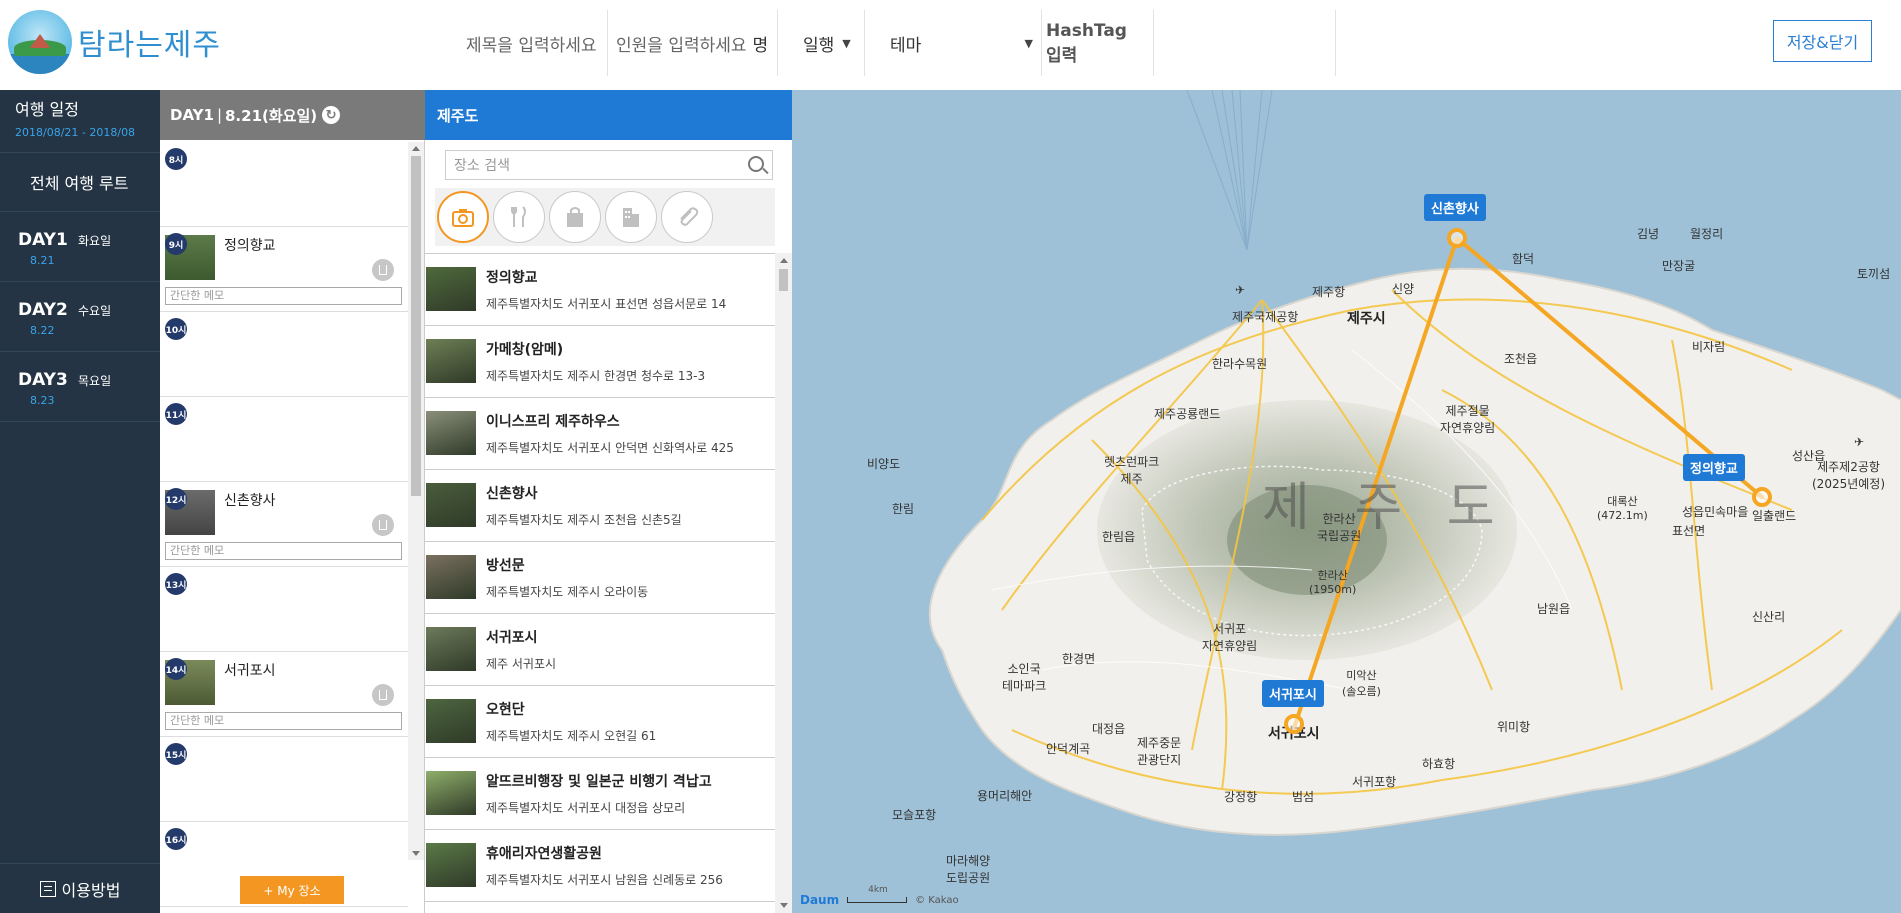  What do you see at coordinates (1109, 729) in the screenshot?
I see `map-label-daejeong: 대정읍` at bounding box center [1109, 729].